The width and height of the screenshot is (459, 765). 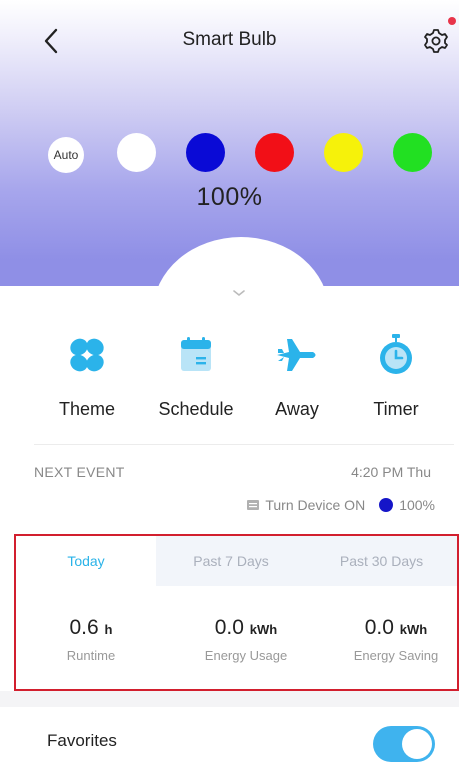 I want to click on color-swatch-red, so click(x=274, y=152).